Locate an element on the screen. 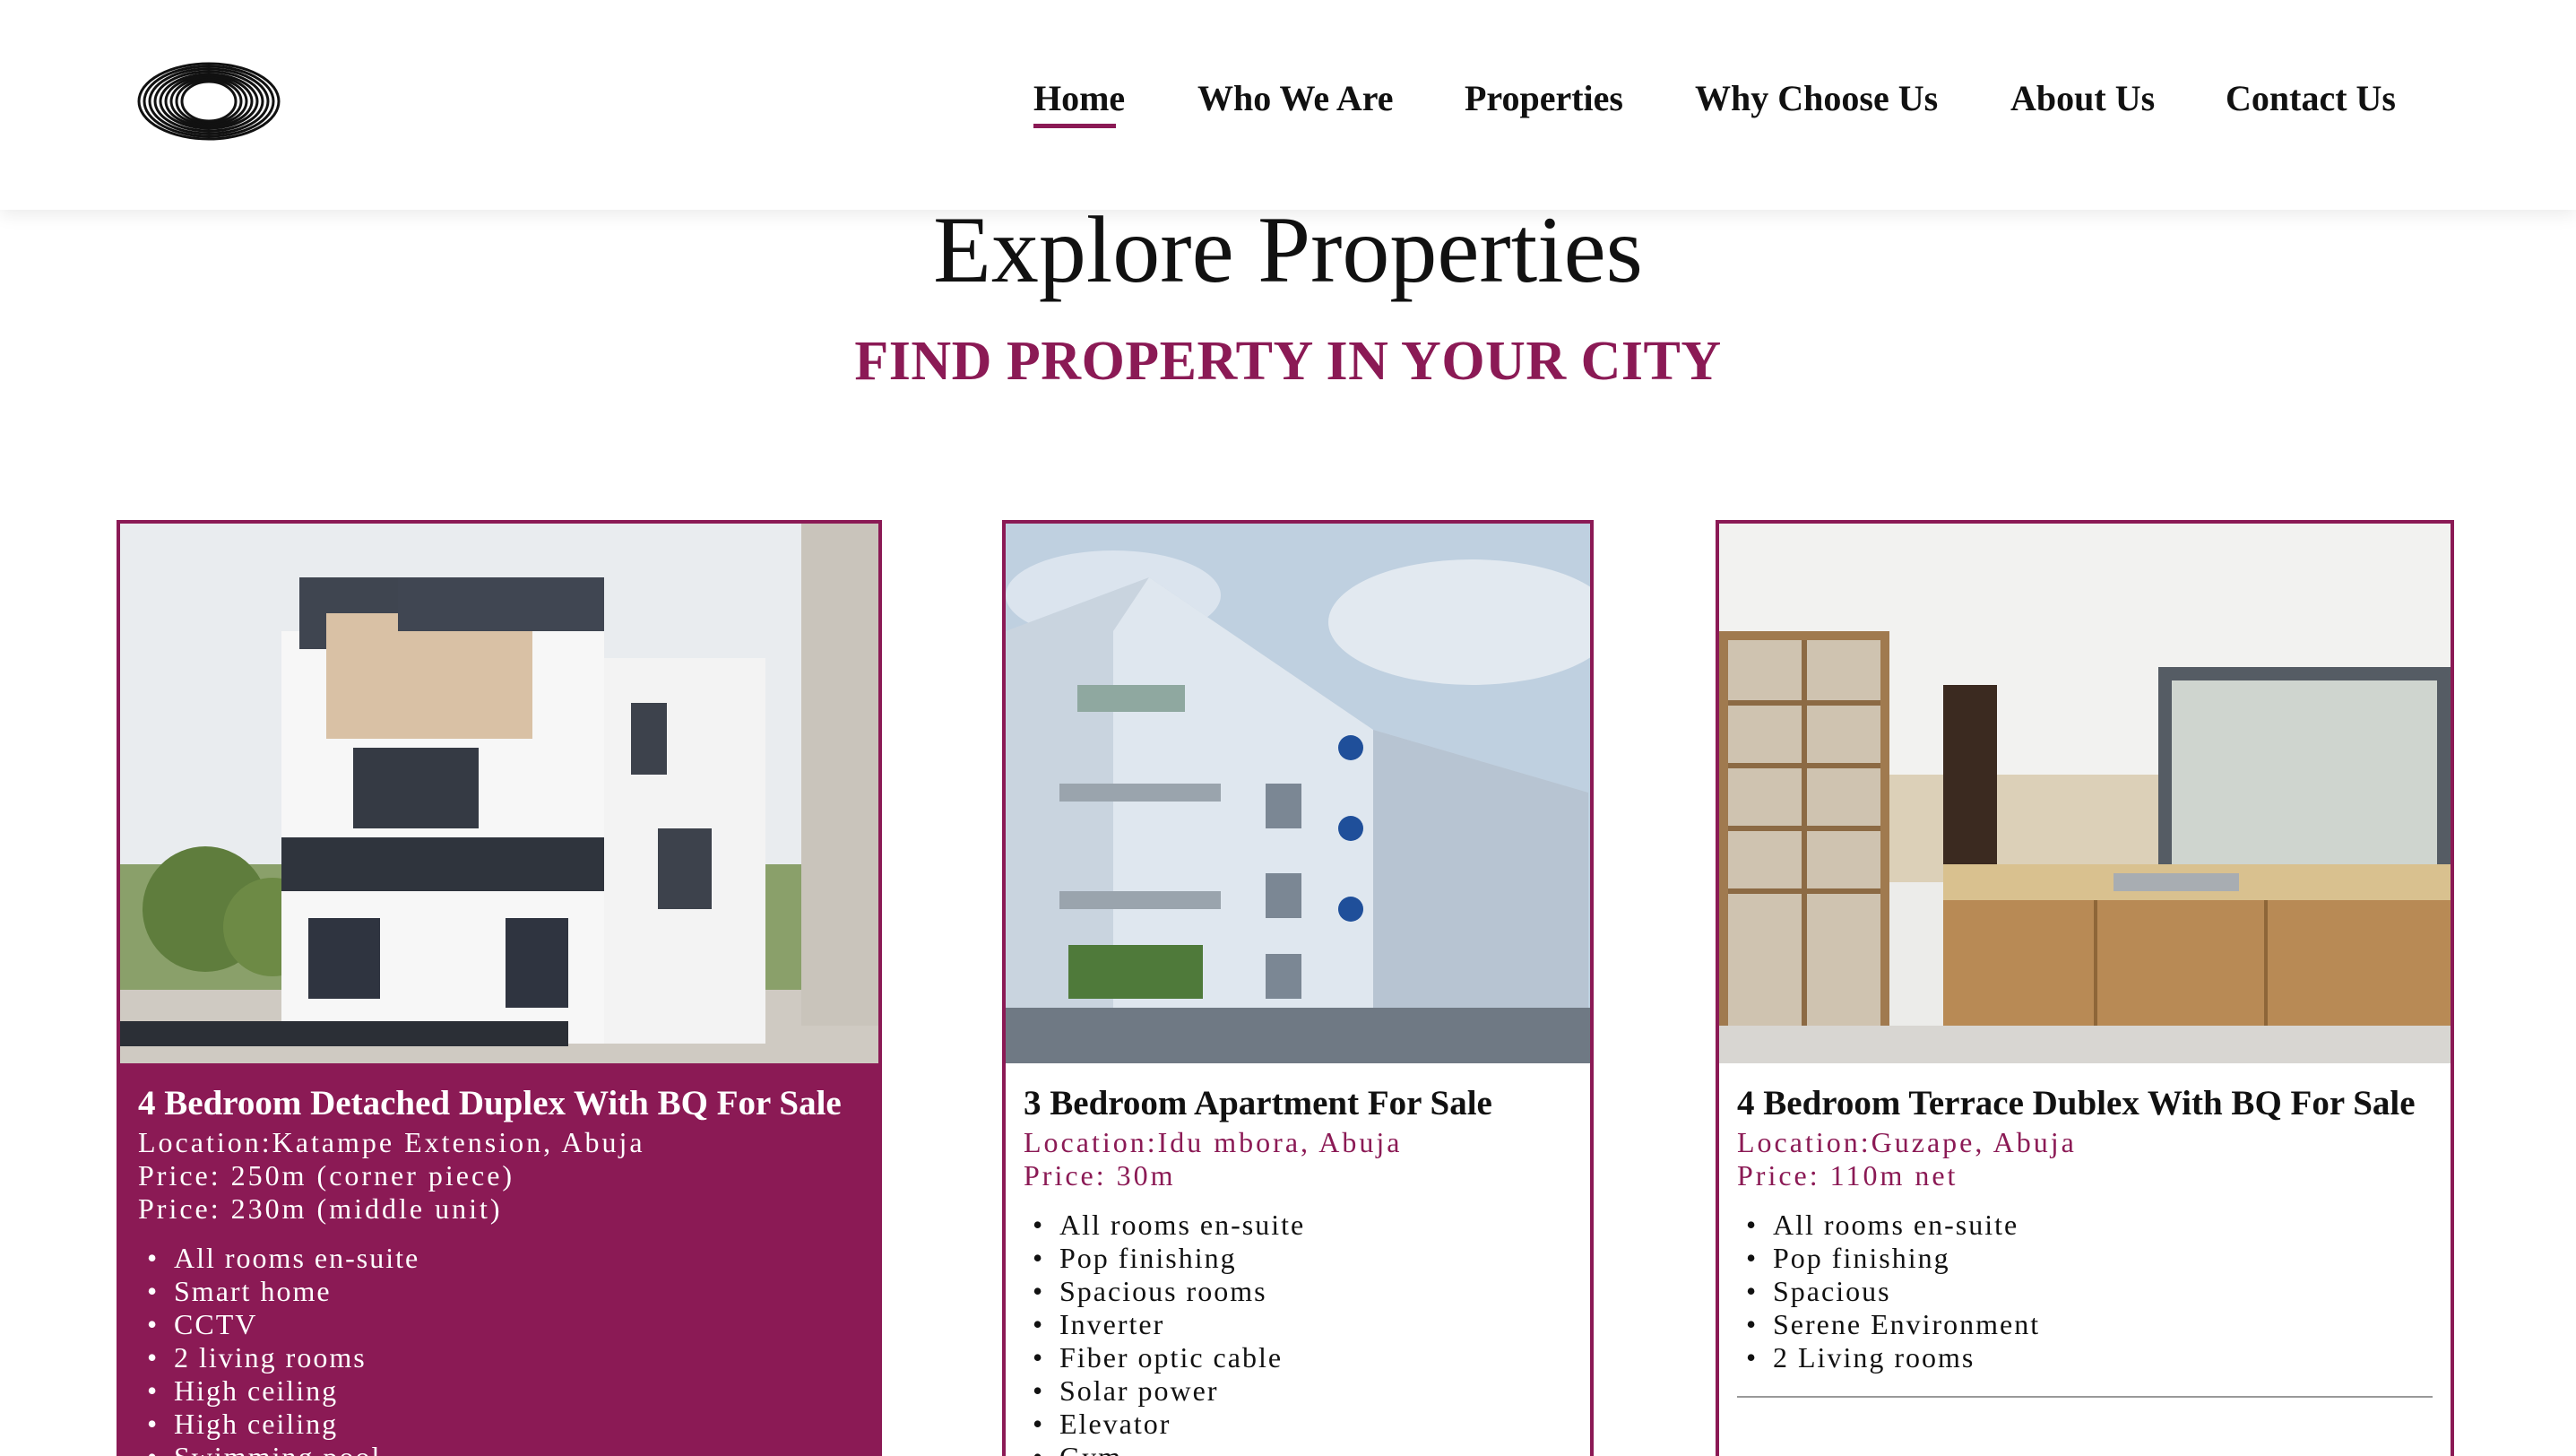 This screenshot has width=2576, height=1456. page-subtitle: FIND PROPERTY IN YOUR CITY is located at coordinates (1288, 361).